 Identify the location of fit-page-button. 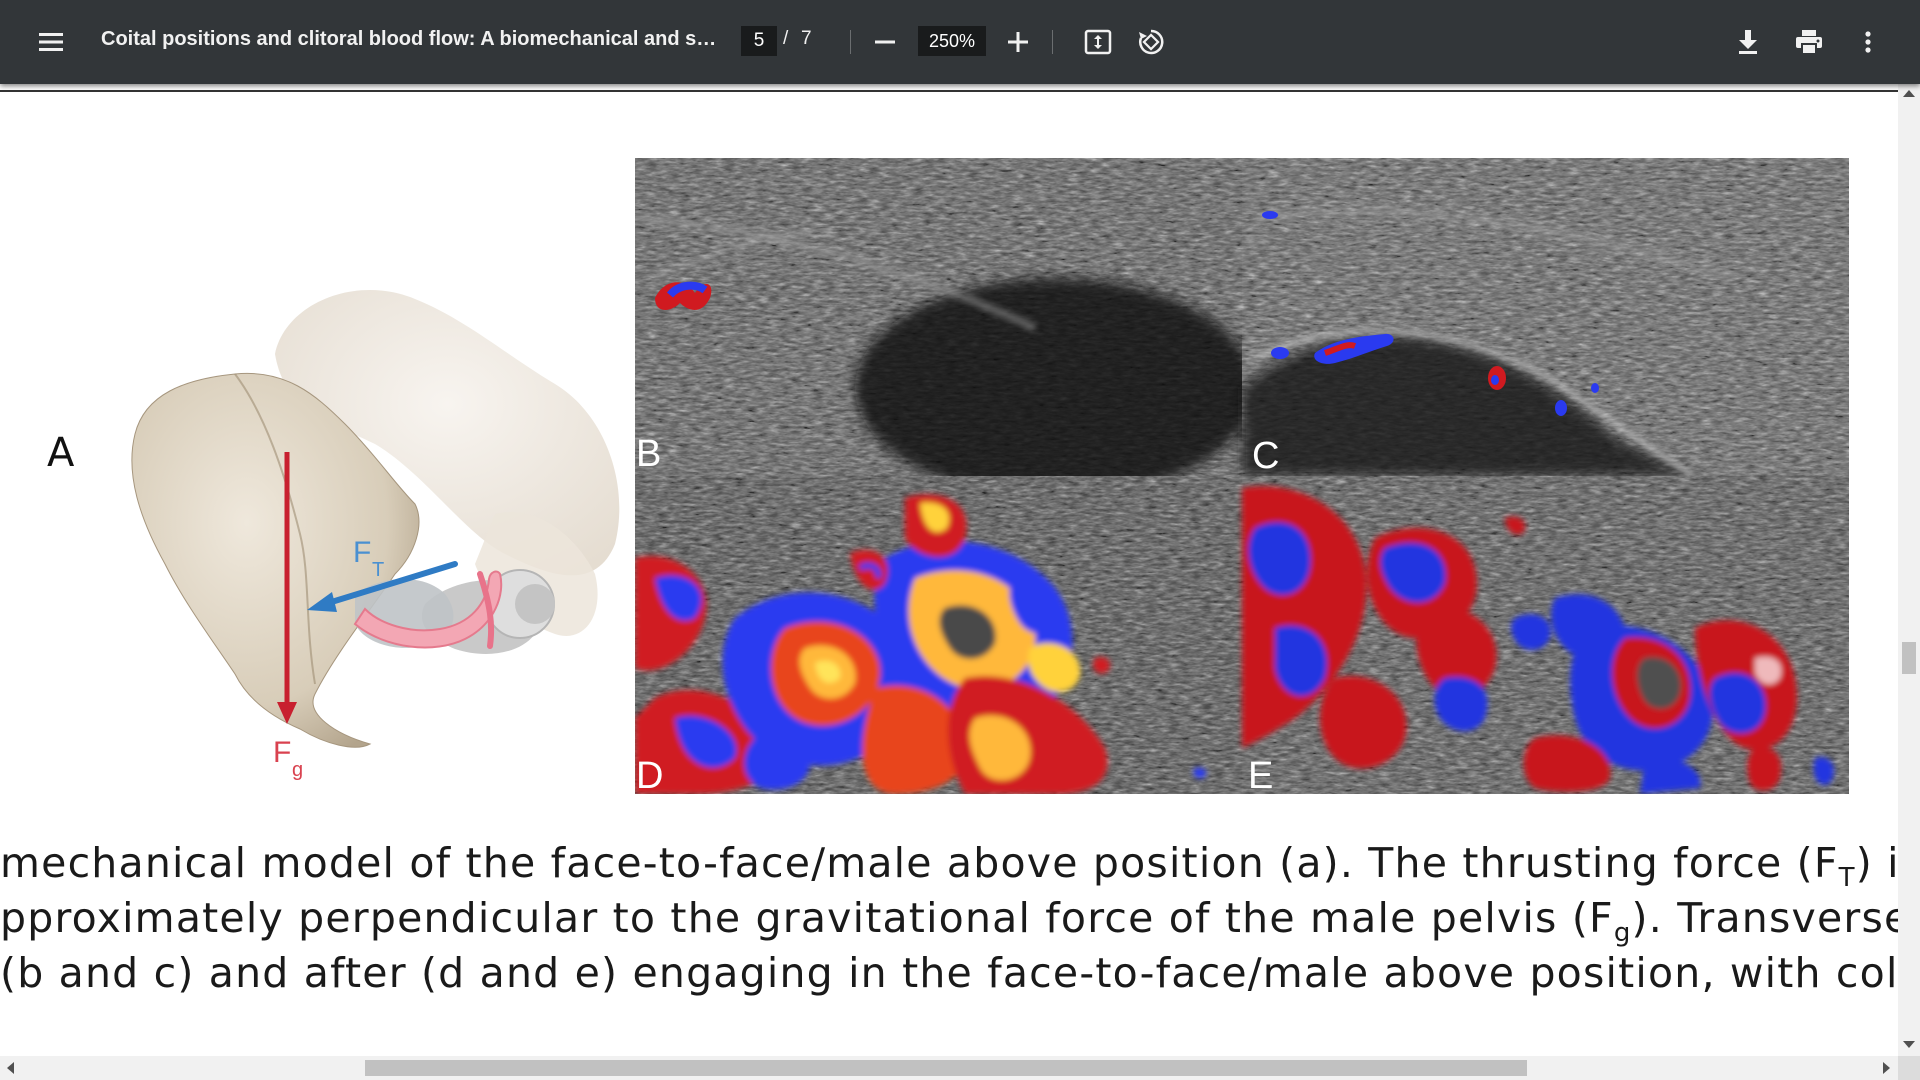
(1098, 42).